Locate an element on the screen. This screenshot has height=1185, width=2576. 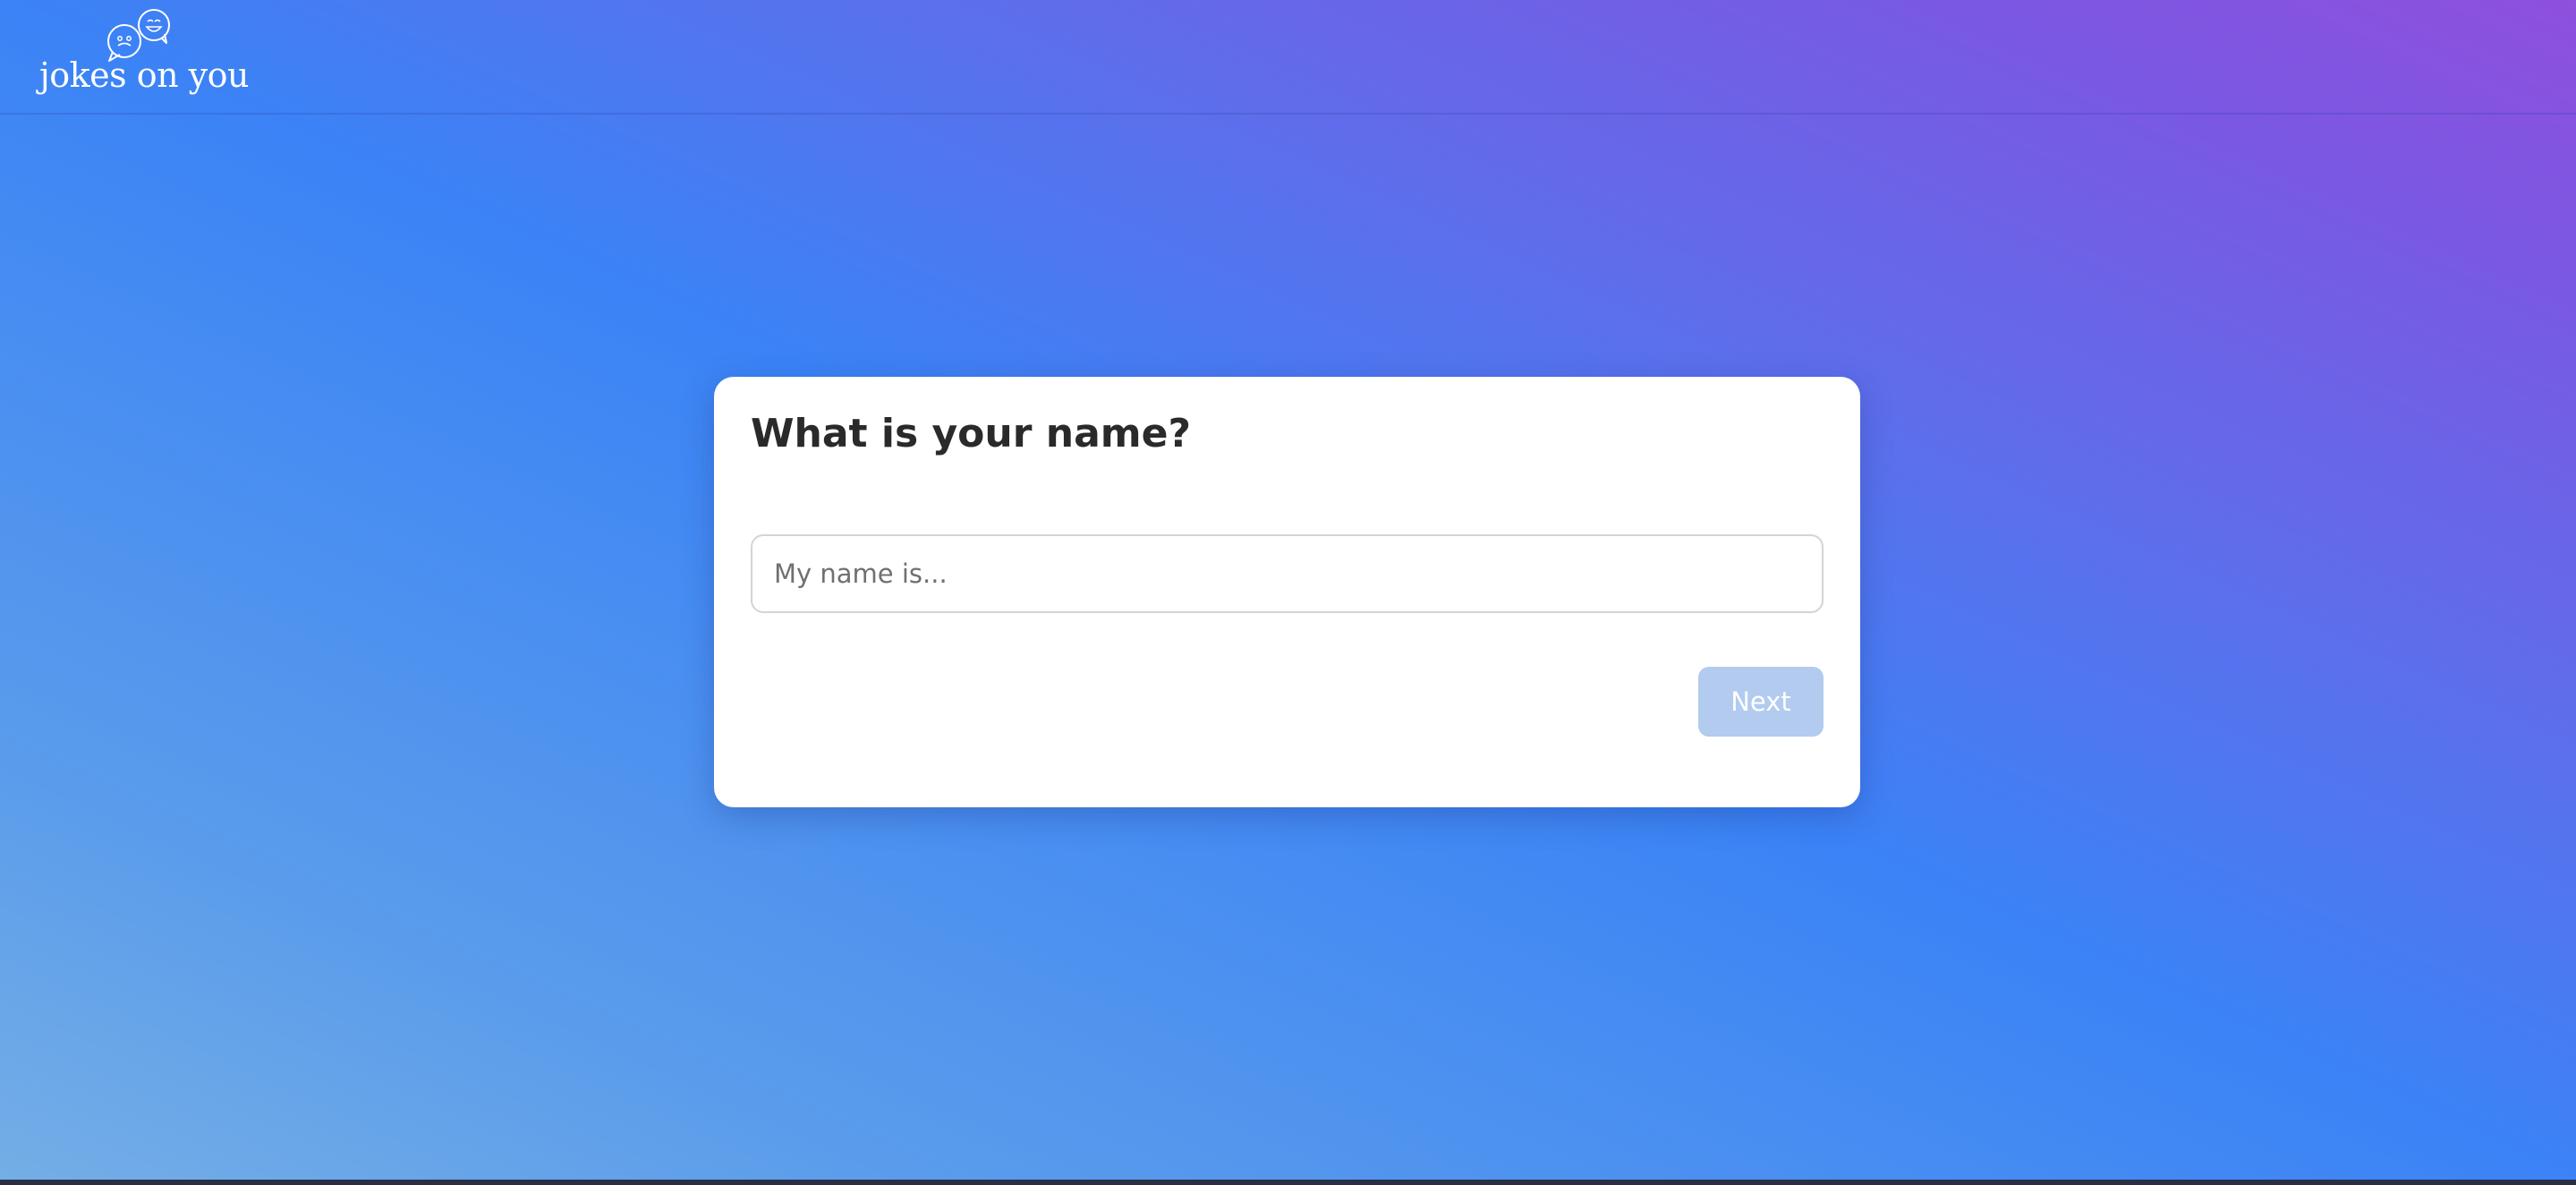
next-button: Next is located at coordinates (1761, 702).